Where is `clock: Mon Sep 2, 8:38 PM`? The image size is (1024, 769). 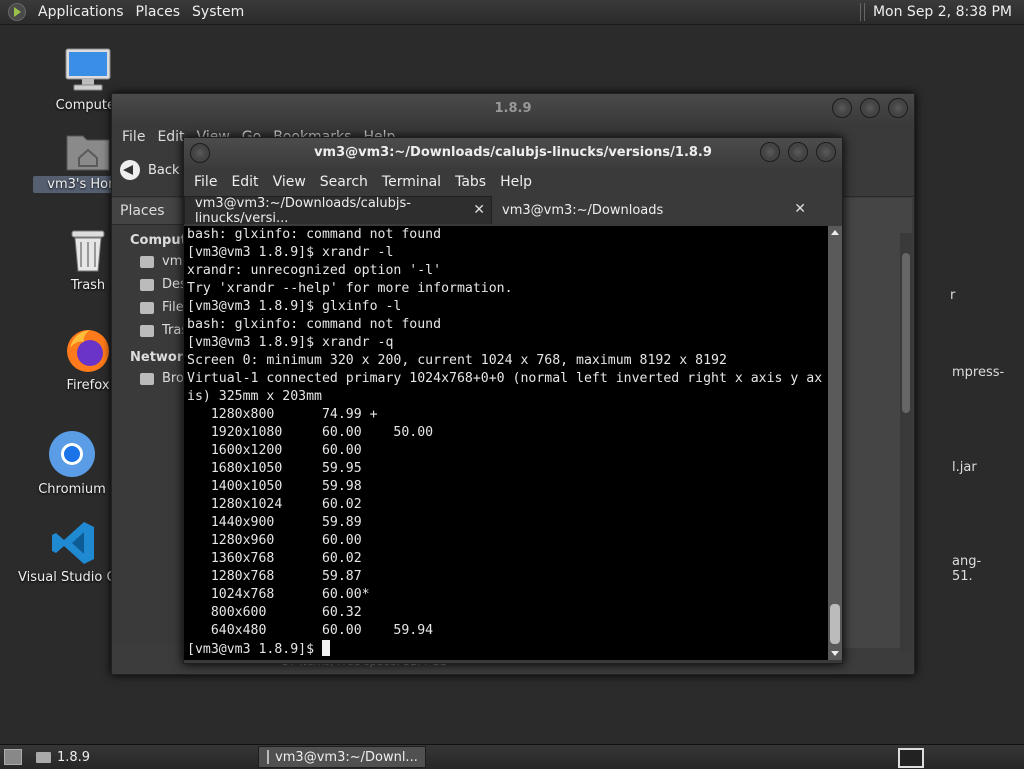 clock: Mon Sep 2, 8:38 PM is located at coordinates (948, 12).